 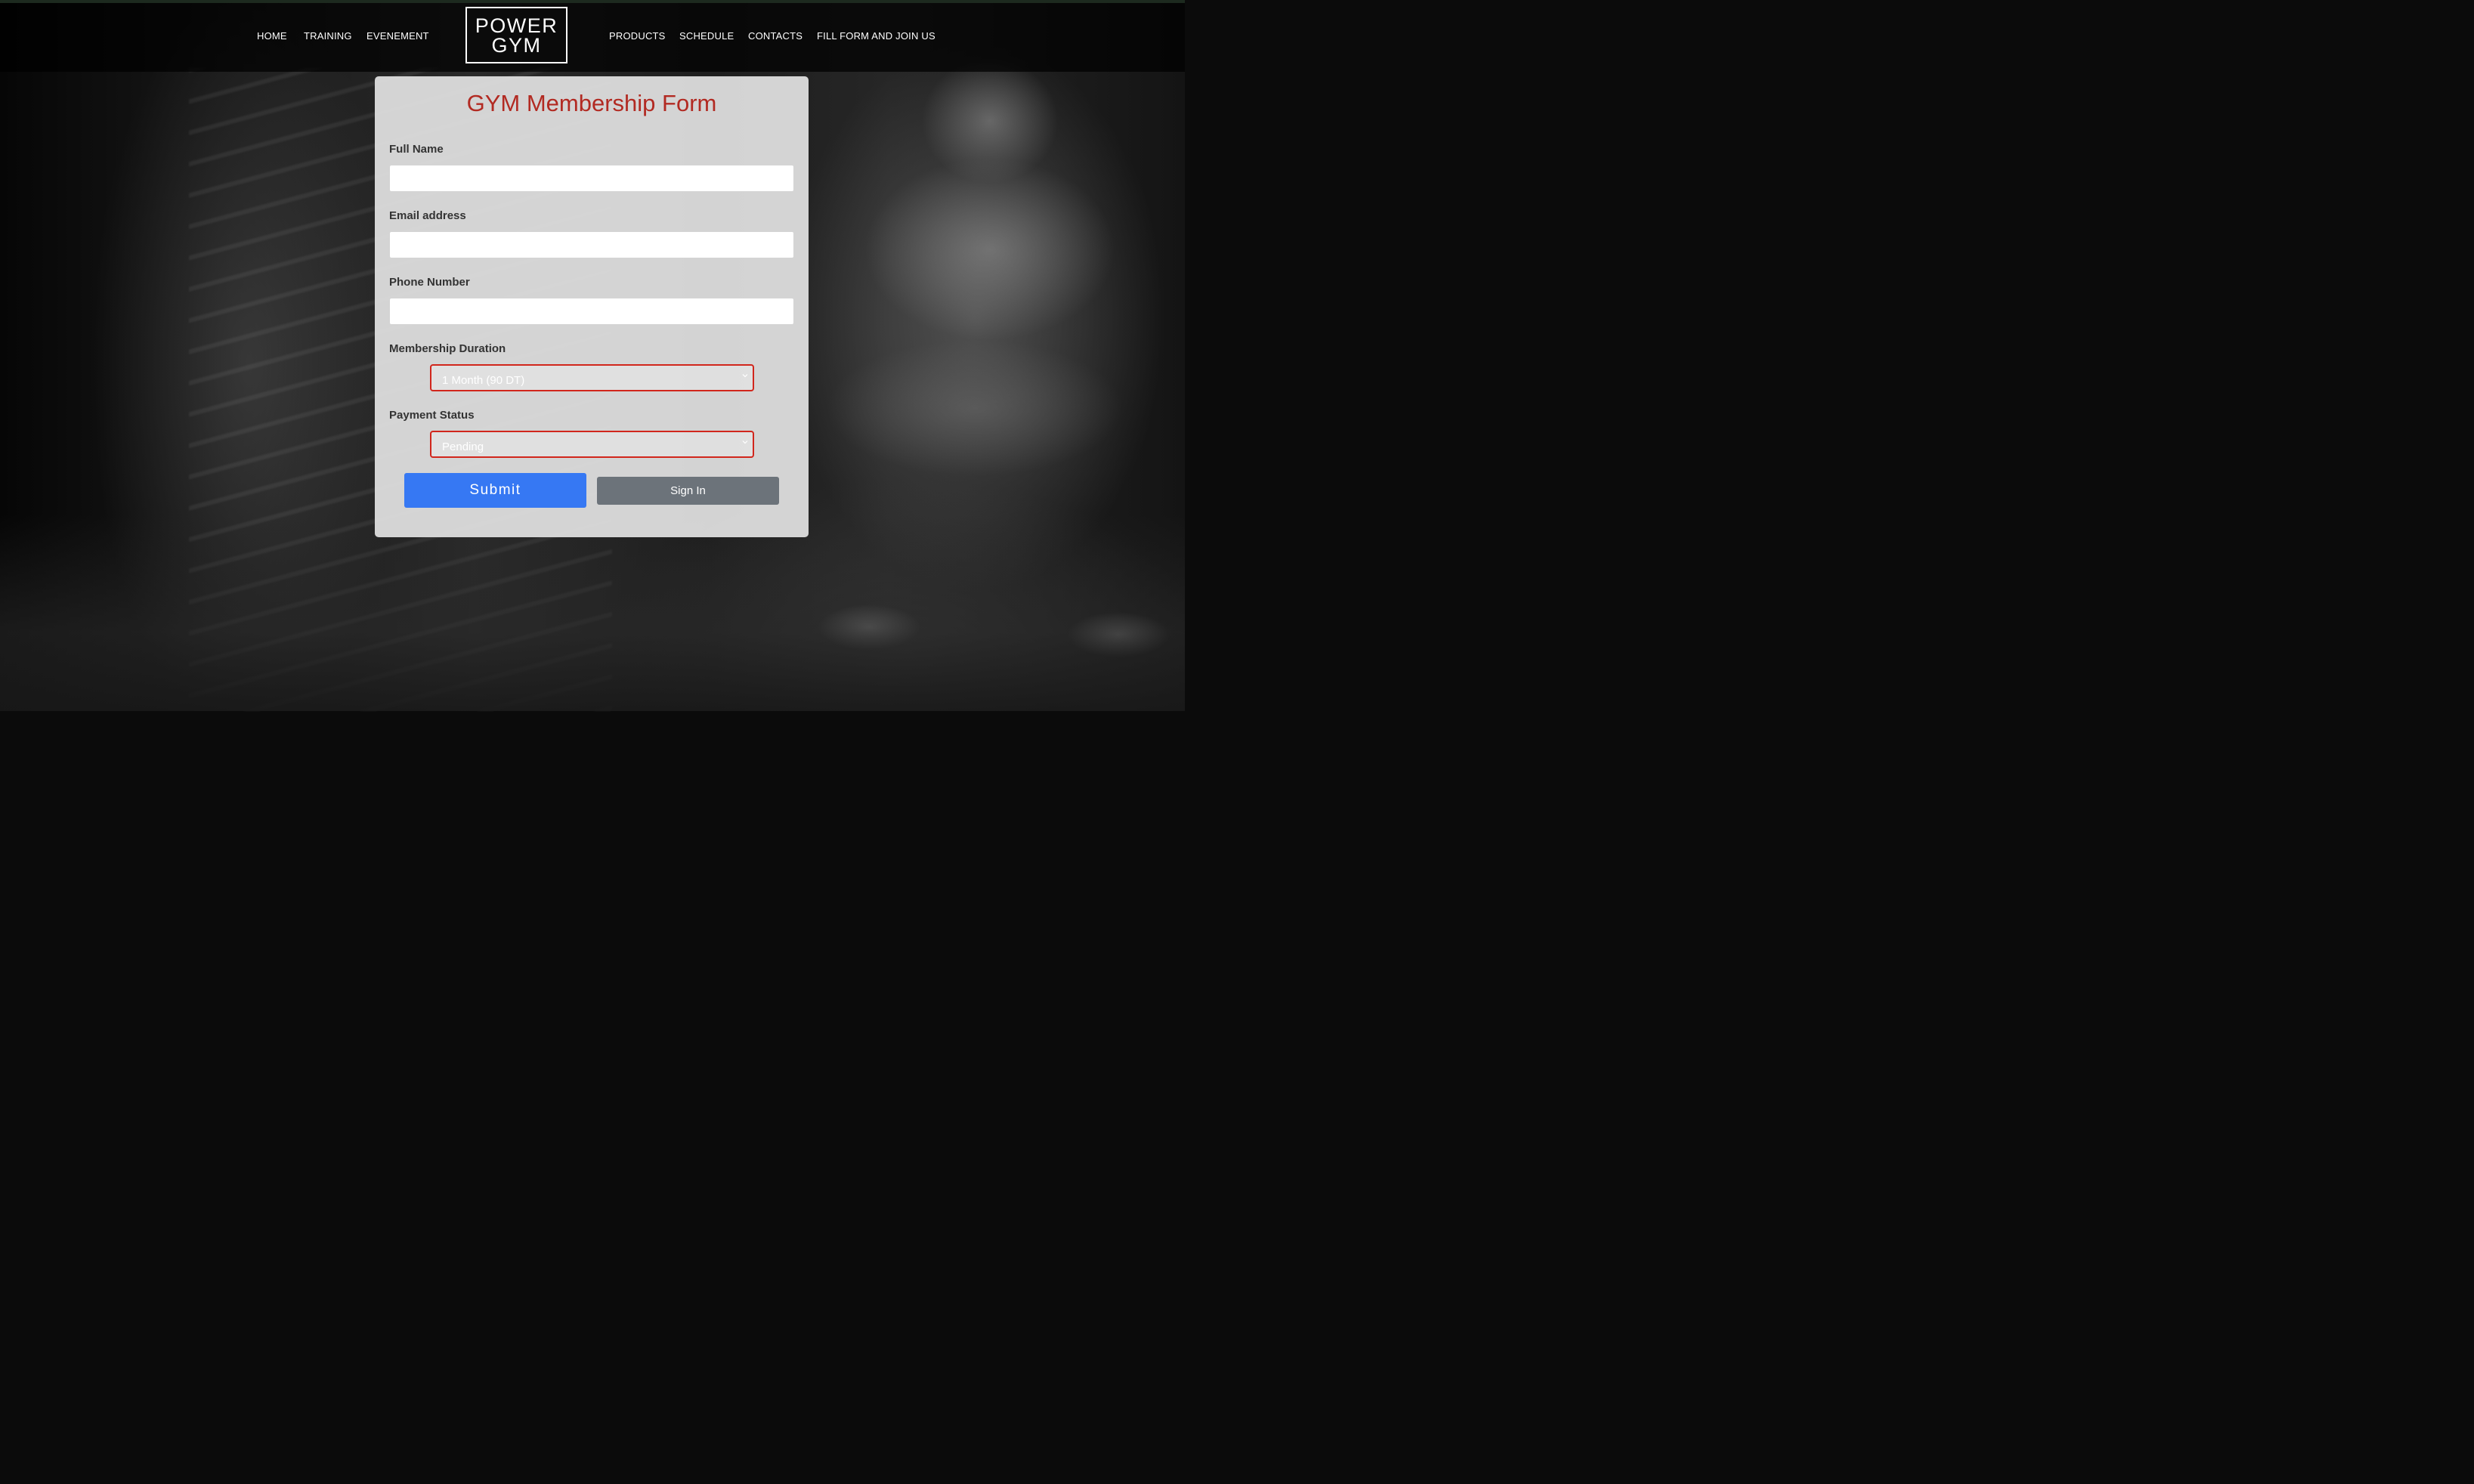 I want to click on sign-in-button: Sign In, so click(x=688, y=491).